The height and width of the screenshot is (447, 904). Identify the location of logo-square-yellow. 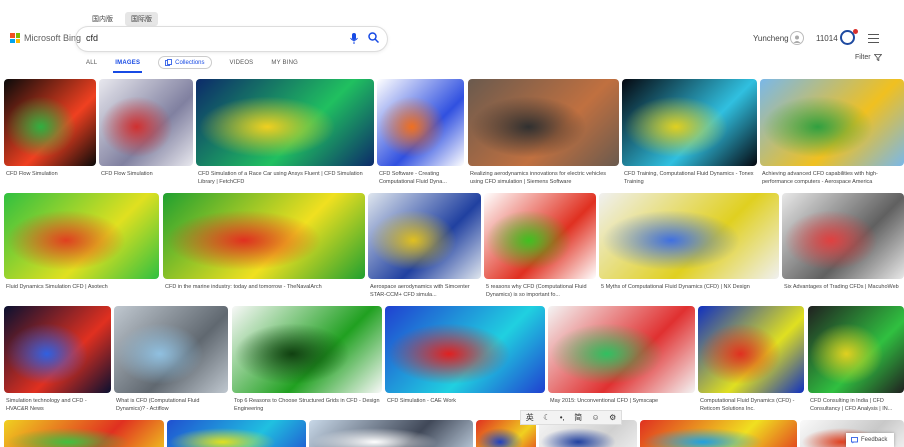
(17, 40).